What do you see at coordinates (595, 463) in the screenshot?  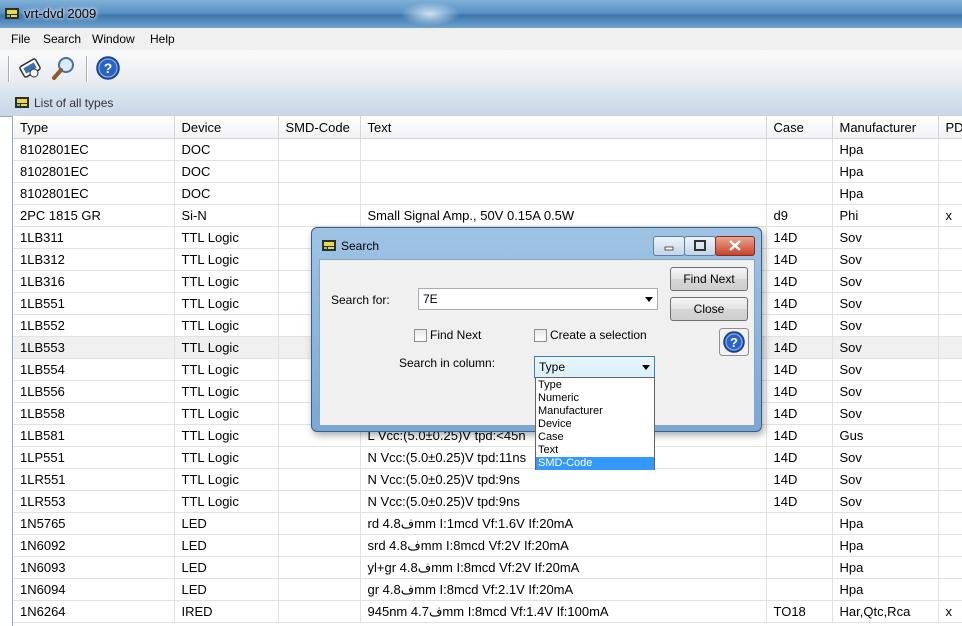 I see `dropdown-option: SMD-Code` at bounding box center [595, 463].